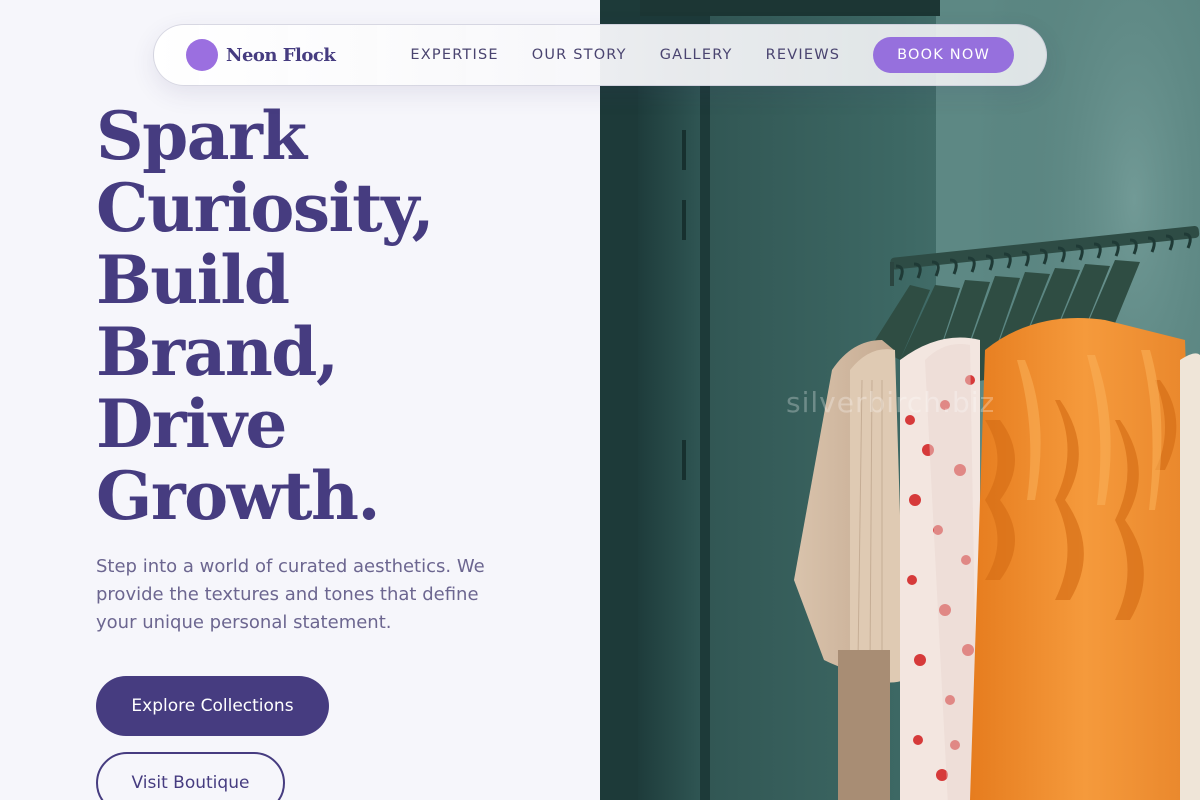  I want to click on nav-link-our-story: OUR STORY, so click(579, 55).